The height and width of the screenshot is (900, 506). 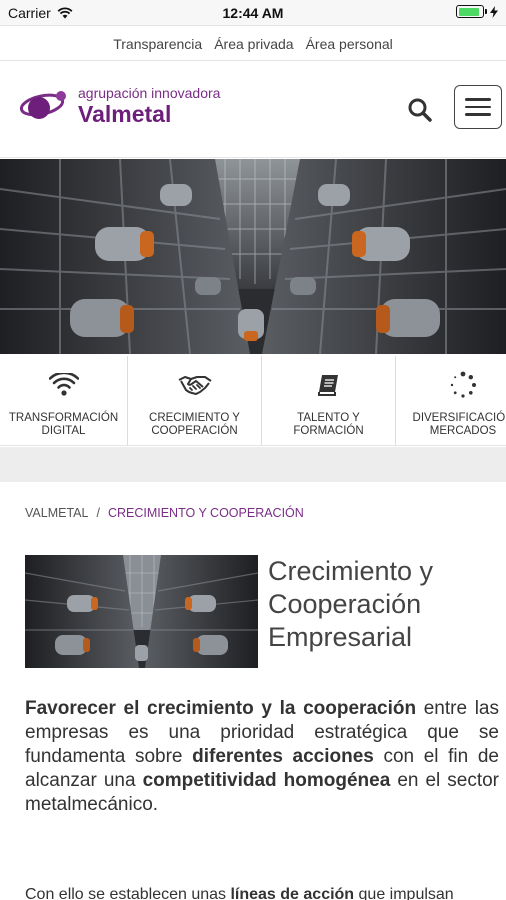 What do you see at coordinates (149, 93) in the screenshot?
I see `logo-tagline: agrupación innovadora` at bounding box center [149, 93].